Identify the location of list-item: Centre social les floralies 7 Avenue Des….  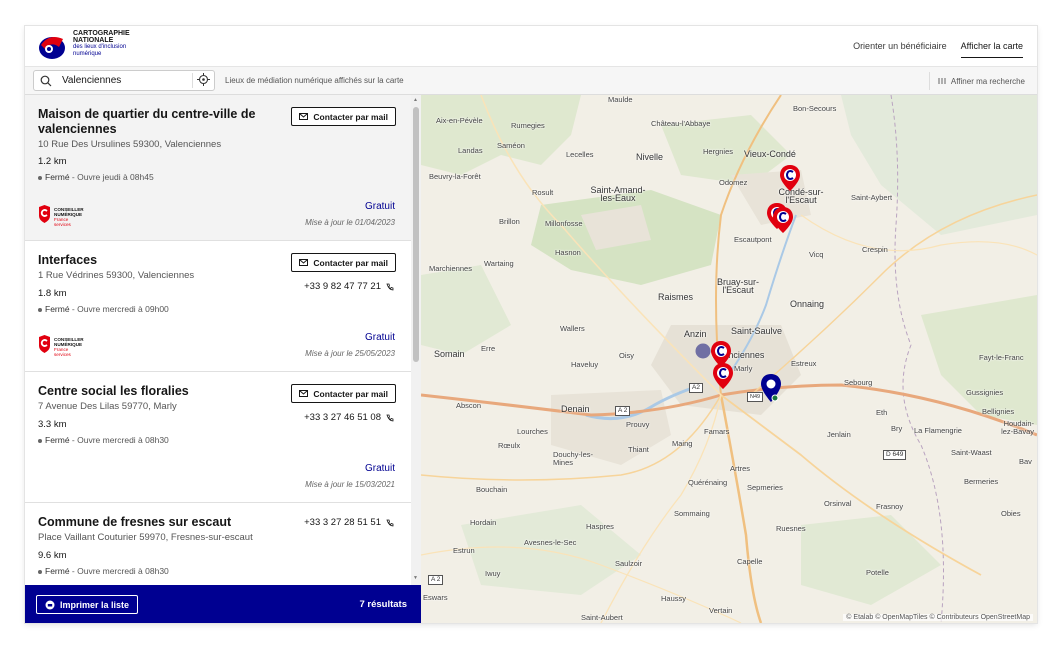
(218, 437).